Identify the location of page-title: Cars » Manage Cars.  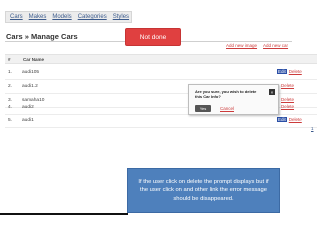
(42, 36).